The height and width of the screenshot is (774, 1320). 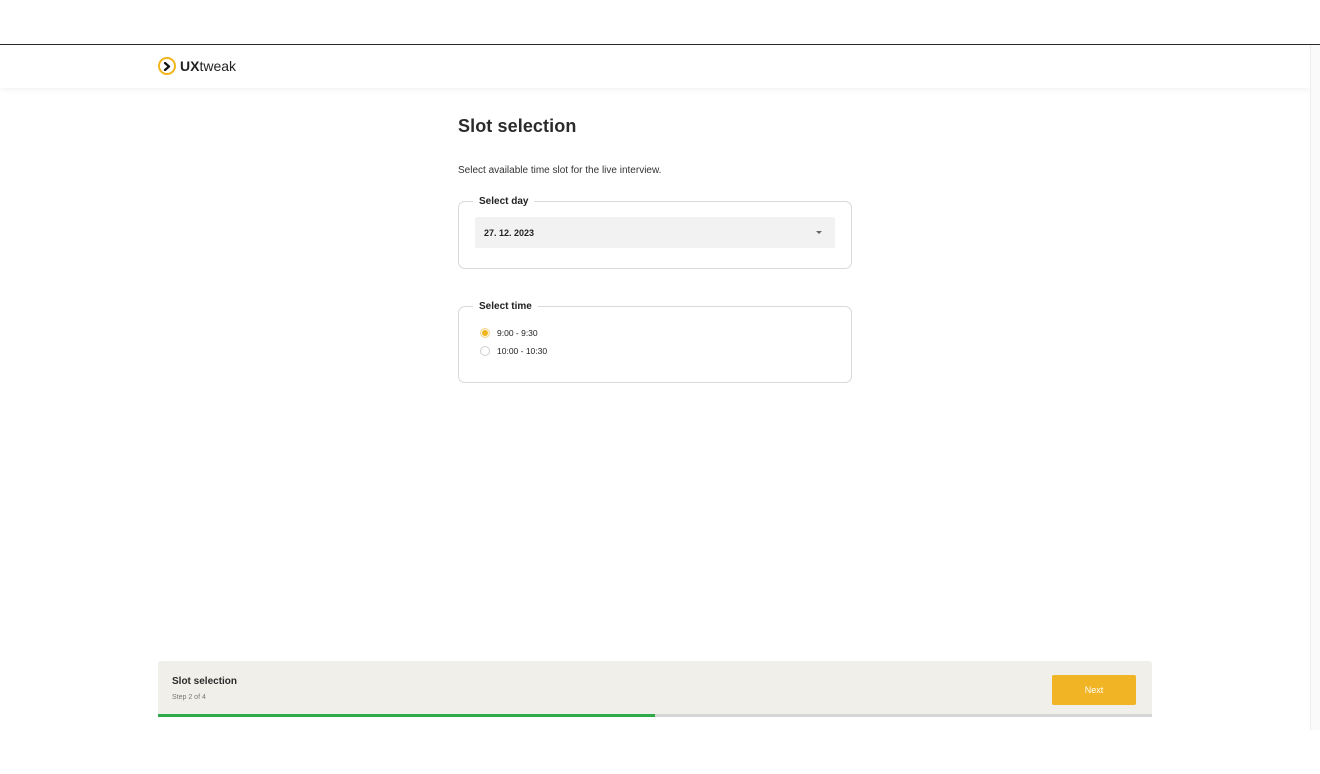 What do you see at coordinates (505, 306) in the screenshot?
I see `select-time-legend: Select time` at bounding box center [505, 306].